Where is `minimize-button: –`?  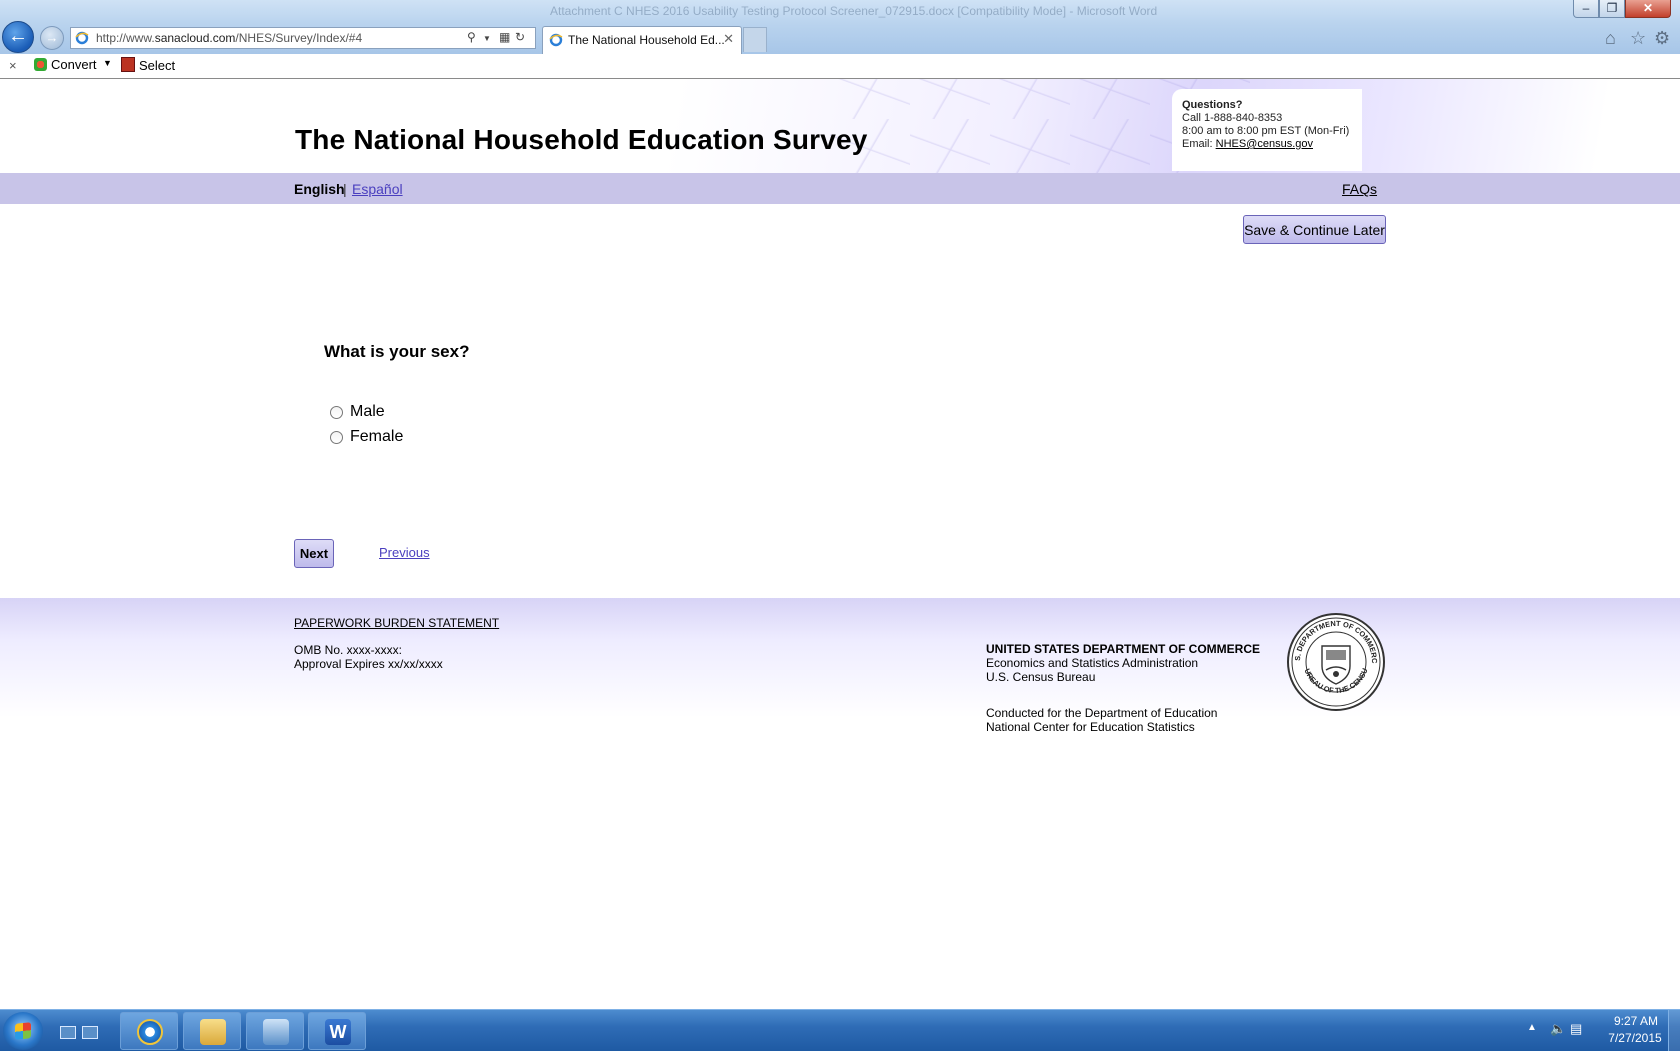
minimize-button: – is located at coordinates (1586, 9).